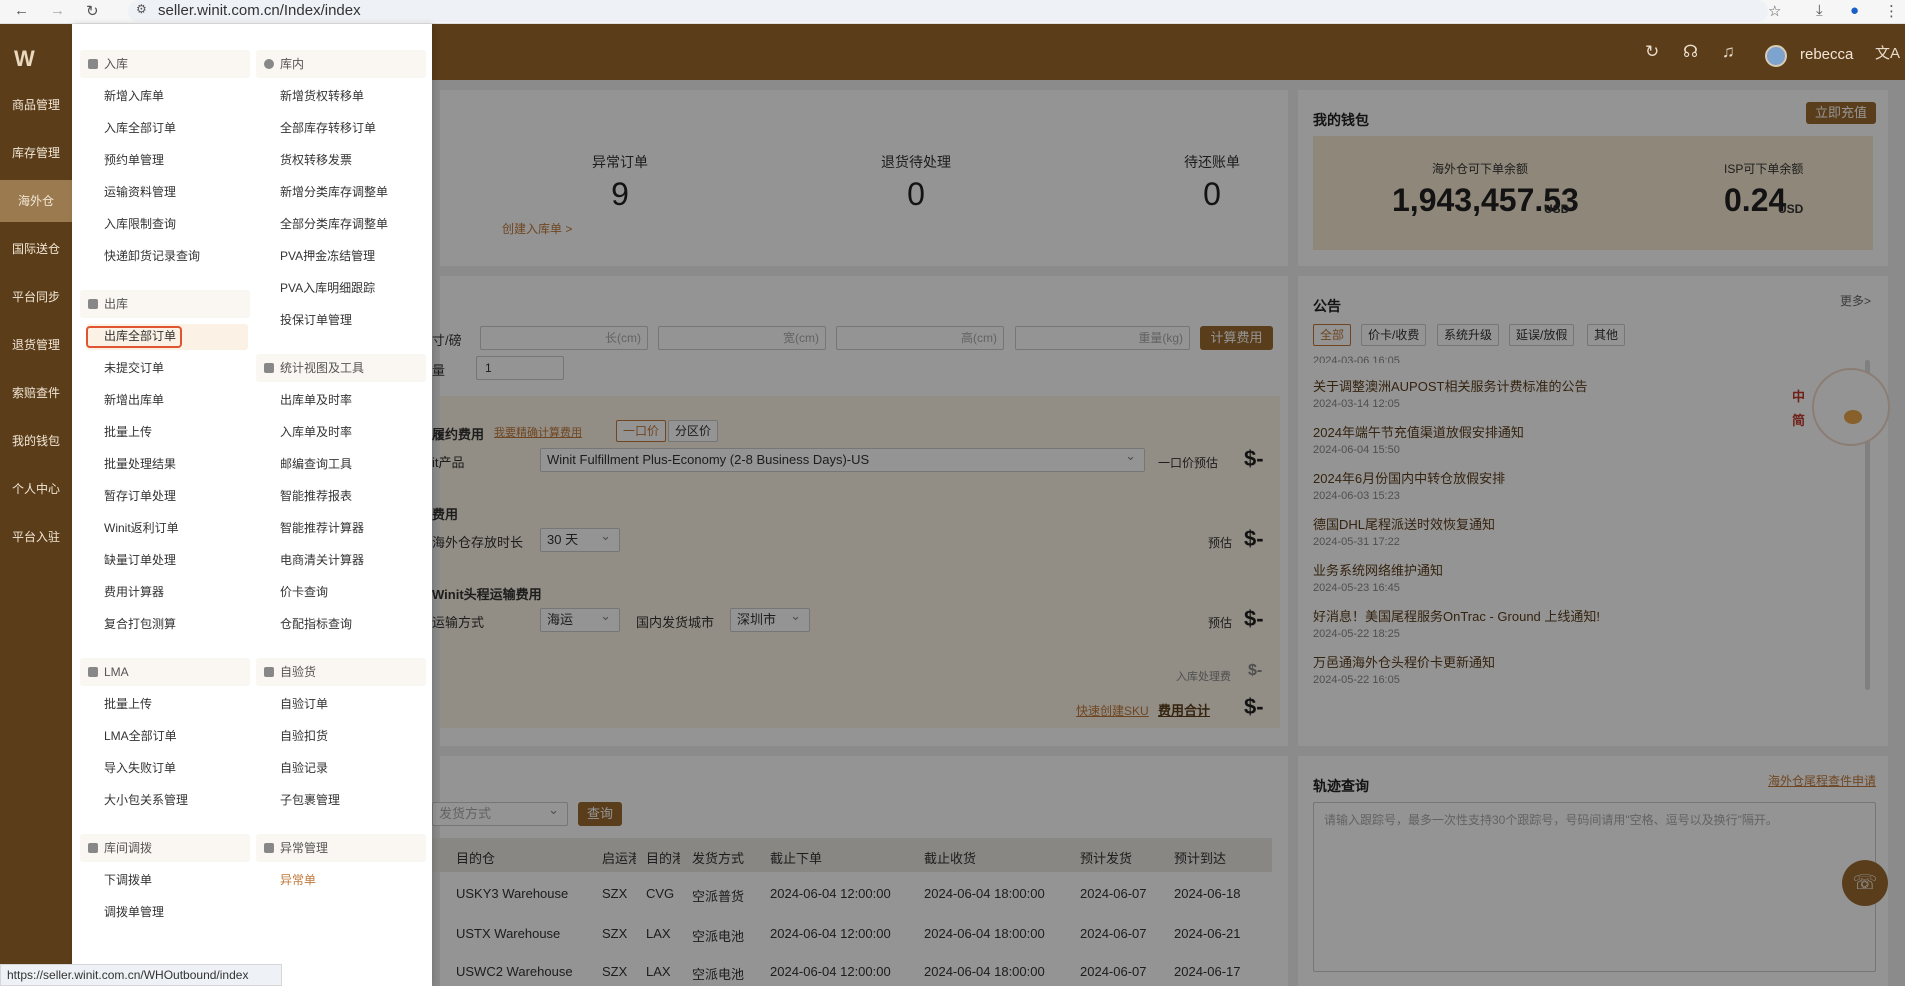 The width and height of the screenshot is (1905, 986). What do you see at coordinates (538, 432) in the screenshot?
I see `precise-calc-link: 我要精确计算费用` at bounding box center [538, 432].